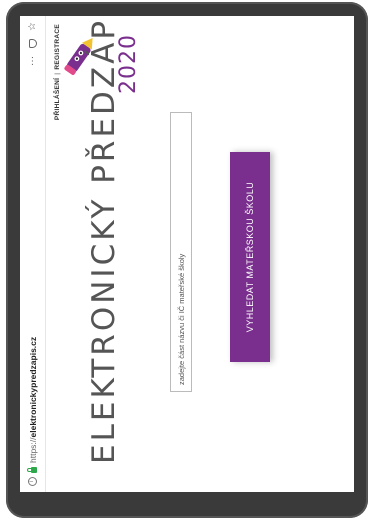 The image size is (369, 520). Describe the element at coordinates (32, 387) in the screenshot. I see `url-domain: elektronickypredzapis.cz` at that location.